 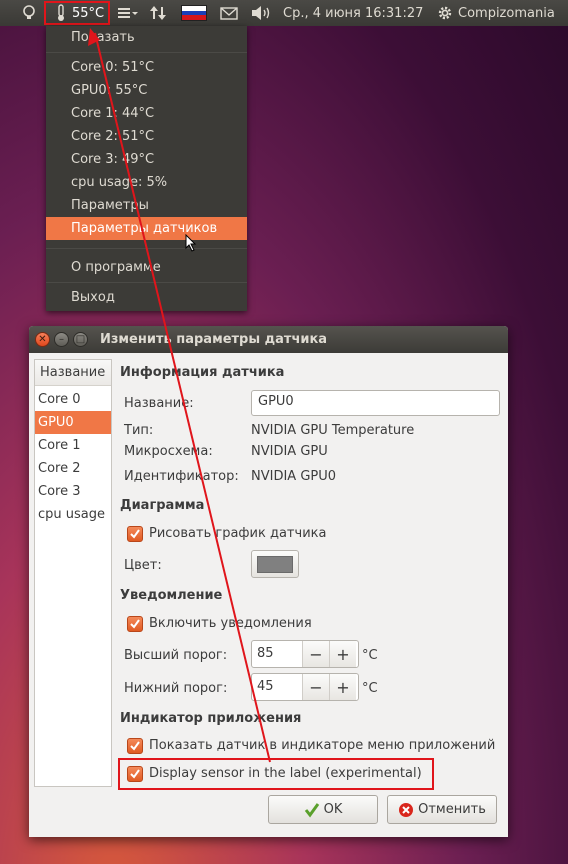 I want to click on color-label: Цвет:, so click(x=143, y=565).